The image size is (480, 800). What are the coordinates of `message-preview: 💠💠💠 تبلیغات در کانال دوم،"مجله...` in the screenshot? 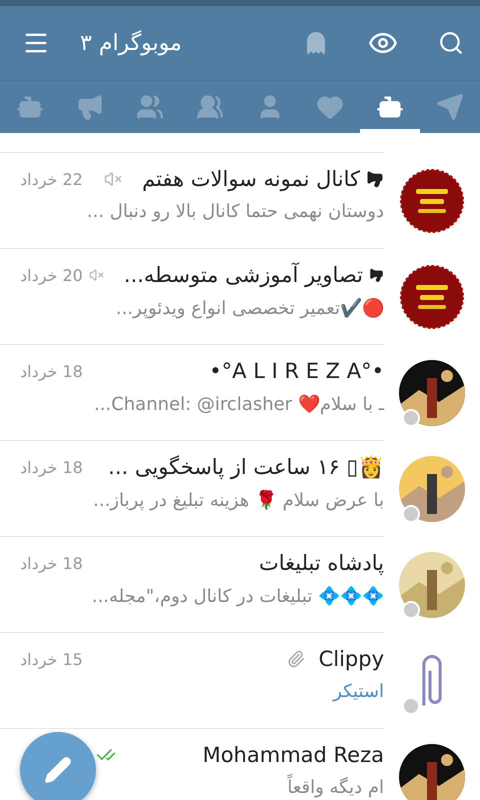 It's located at (238, 596).